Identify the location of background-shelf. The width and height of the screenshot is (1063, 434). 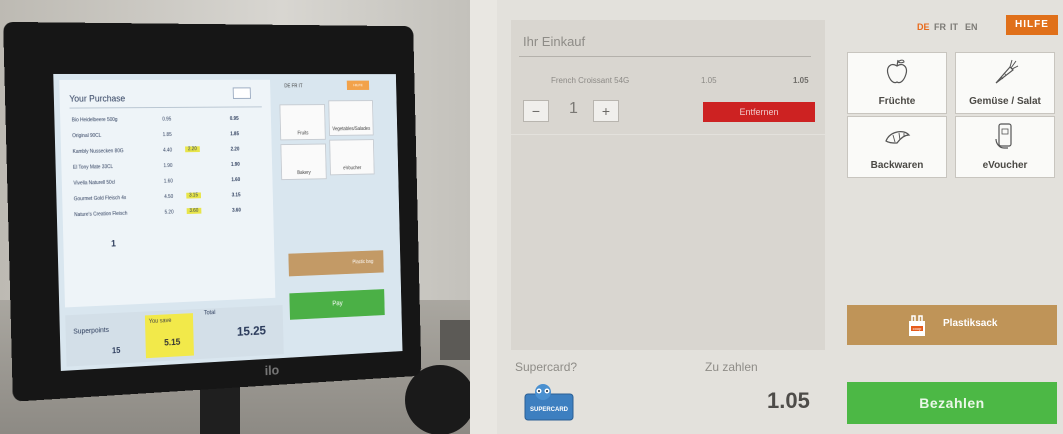
(455, 340).